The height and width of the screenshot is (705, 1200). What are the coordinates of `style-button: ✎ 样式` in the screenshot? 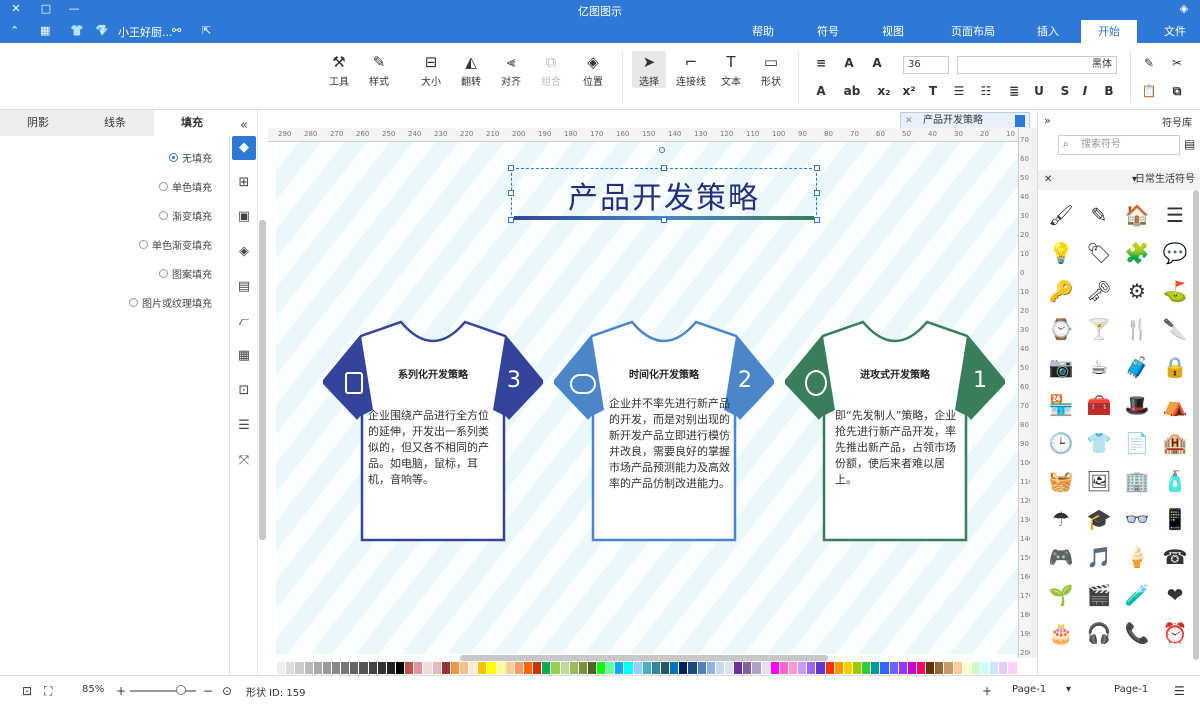 It's located at (379, 69).